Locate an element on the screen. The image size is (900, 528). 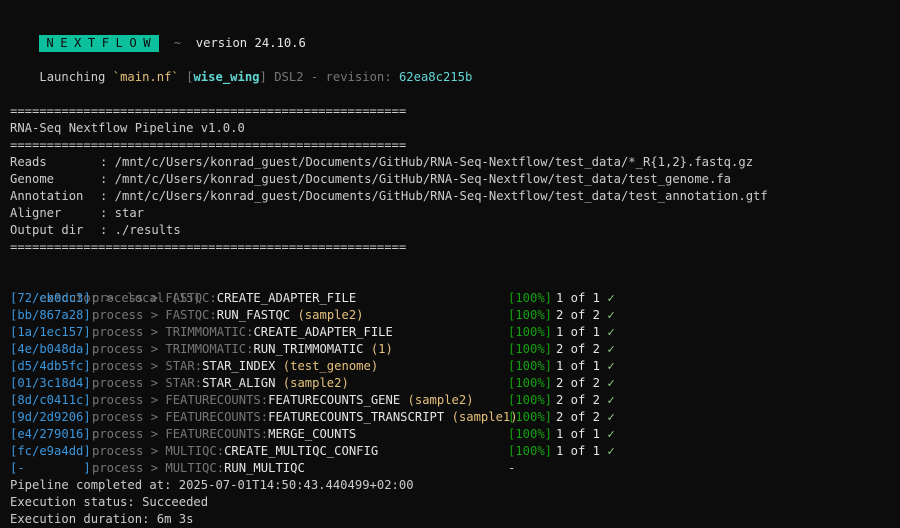
param-value: : star is located at coordinates (122, 213).